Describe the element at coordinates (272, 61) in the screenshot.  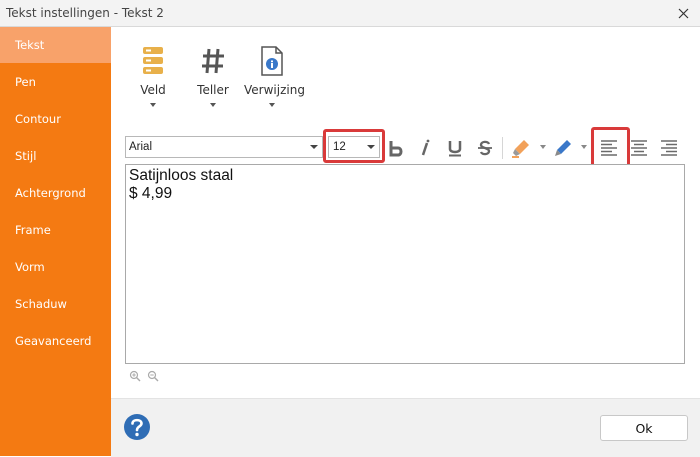
I see `document-info-icon` at that location.